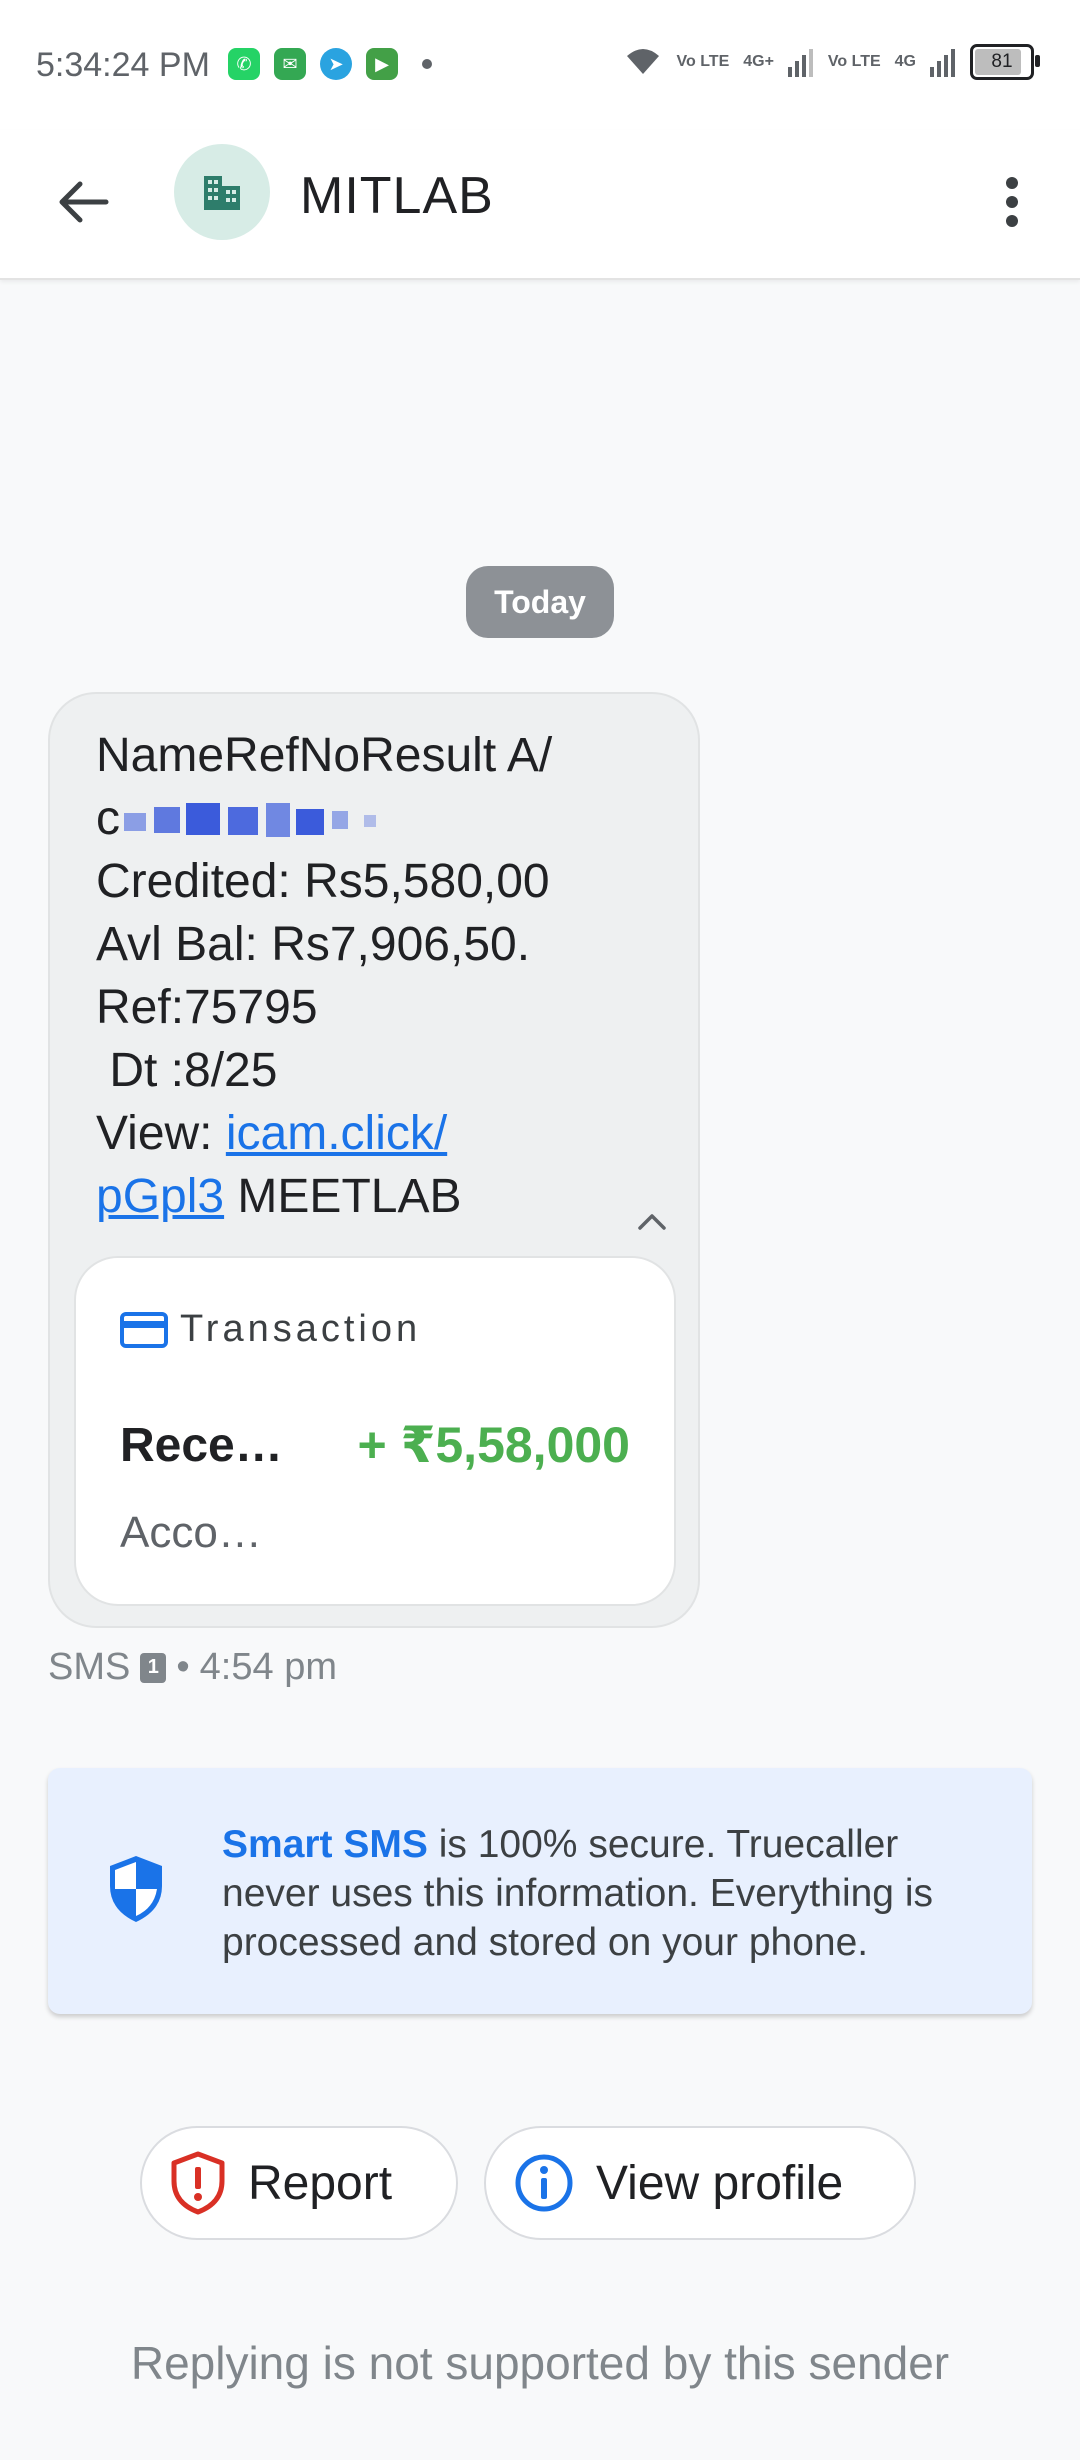 Image resolution: width=1080 pixels, height=2460 pixels. I want to click on report-shield-icon, so click(198, 2183).